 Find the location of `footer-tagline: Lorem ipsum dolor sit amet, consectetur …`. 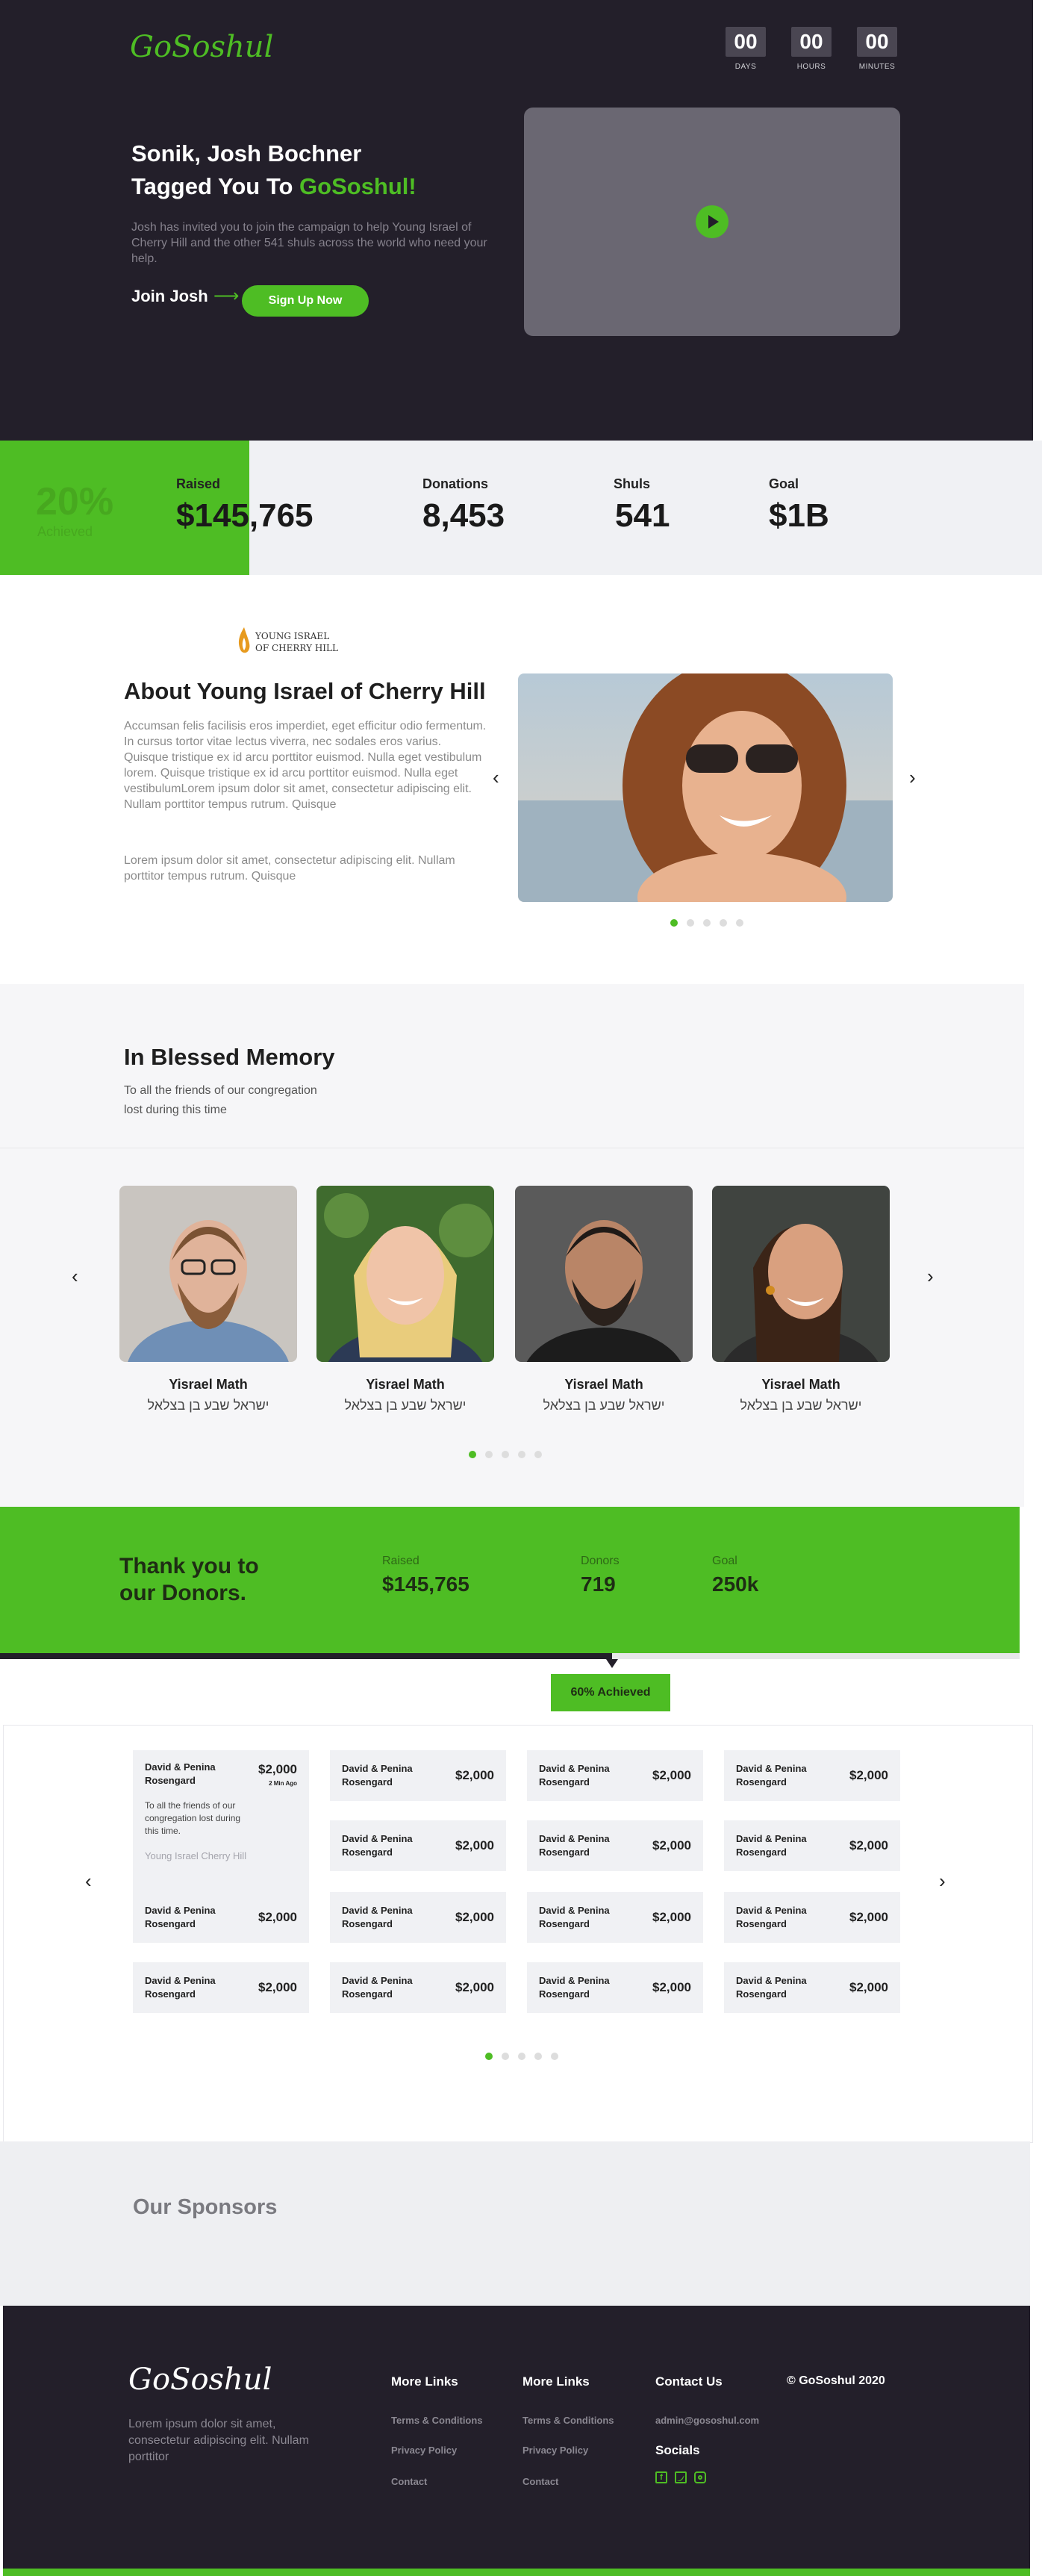

footer-tagline: Lorem ipsum dolor sit amet, consectetur … is located at coordinates (218, 2440).